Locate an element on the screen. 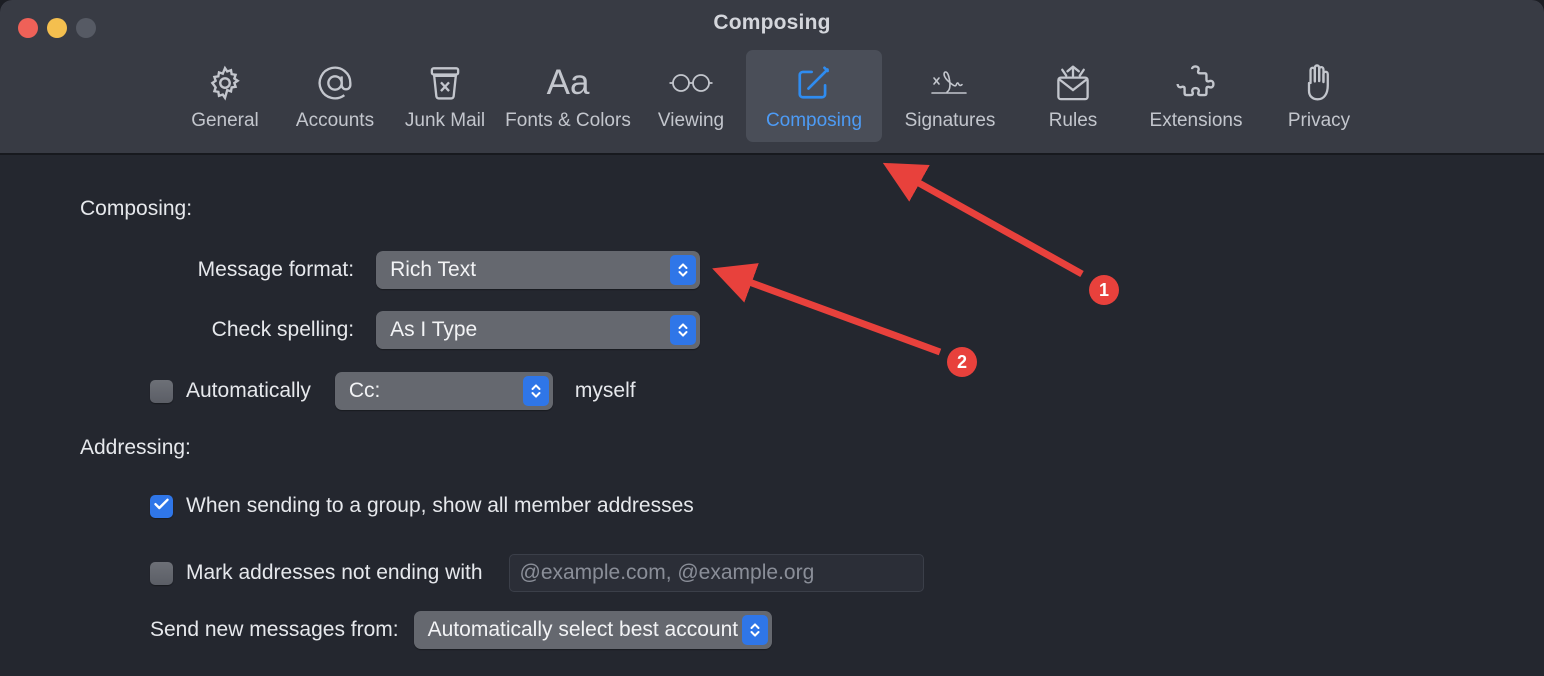 The image size is (1544, 676). message-format-popup: Rich Text is located at coordinates (538, 270).